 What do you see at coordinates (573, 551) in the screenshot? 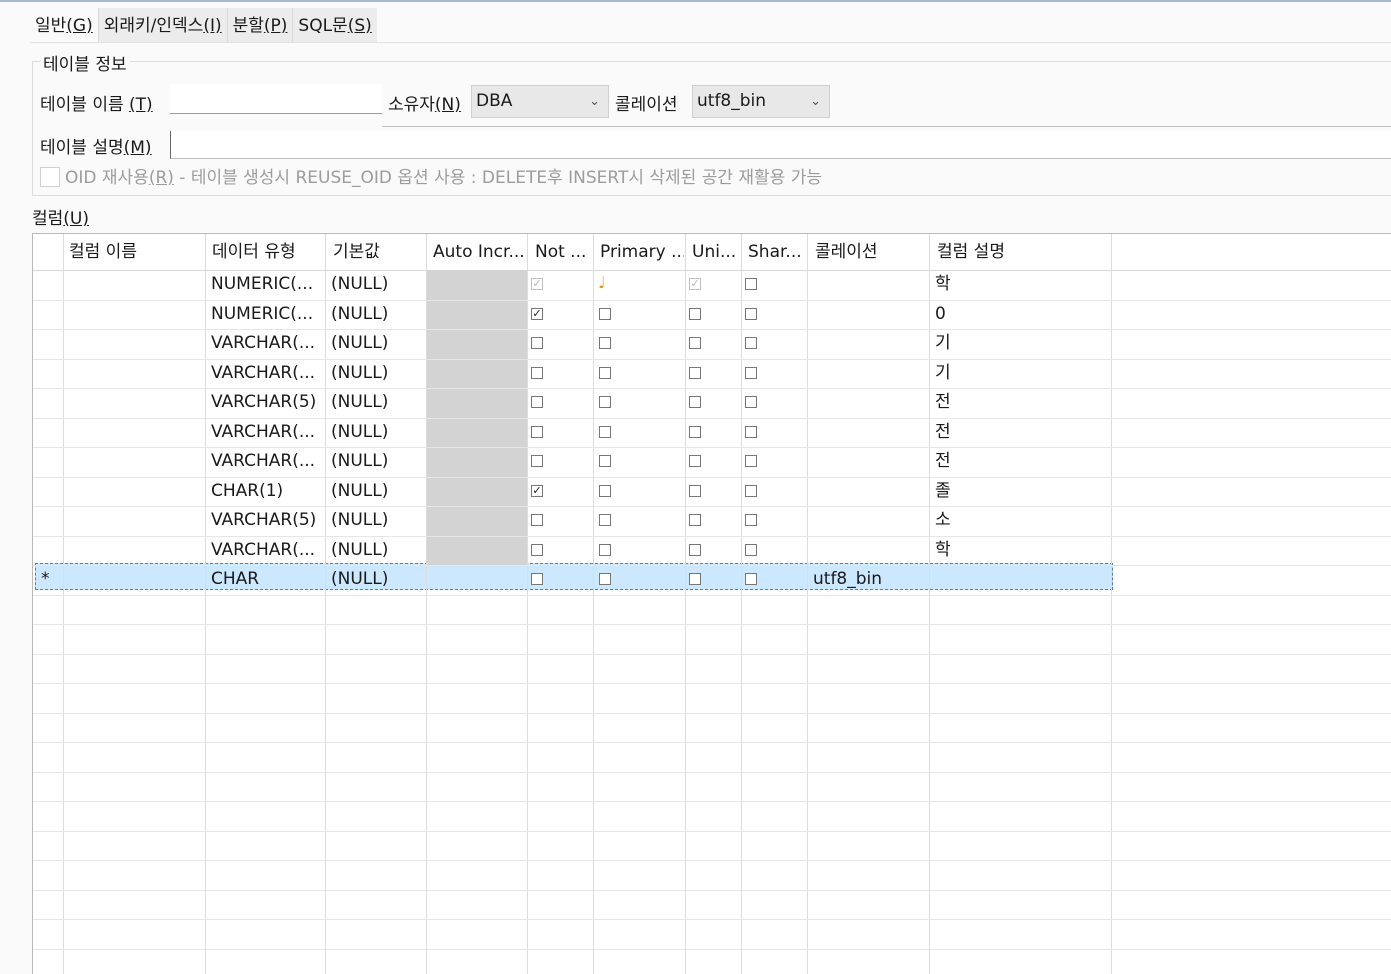
I see `table-row: VARCHAR(... (NULL) 학` at bounding box center [573, 551].